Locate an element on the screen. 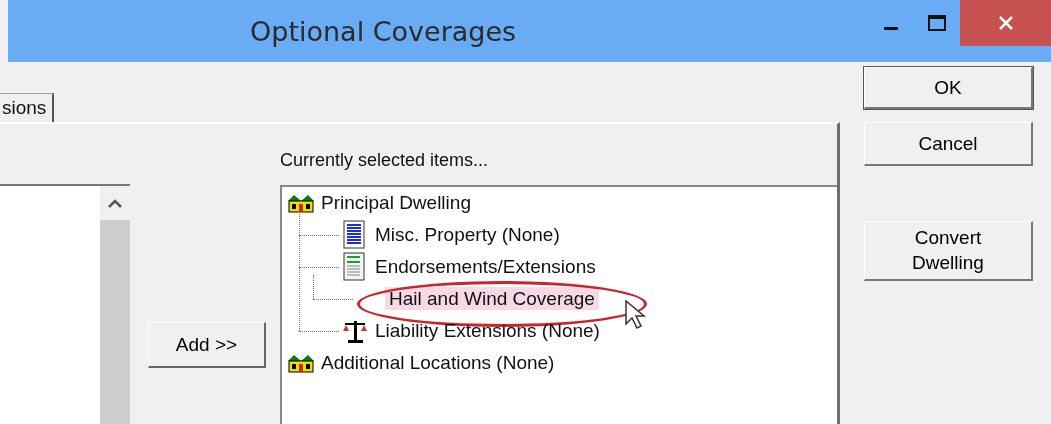 The height and width of the screenshot is (424, 1051). scroll-up-icon is located at coordinates (115, 203).